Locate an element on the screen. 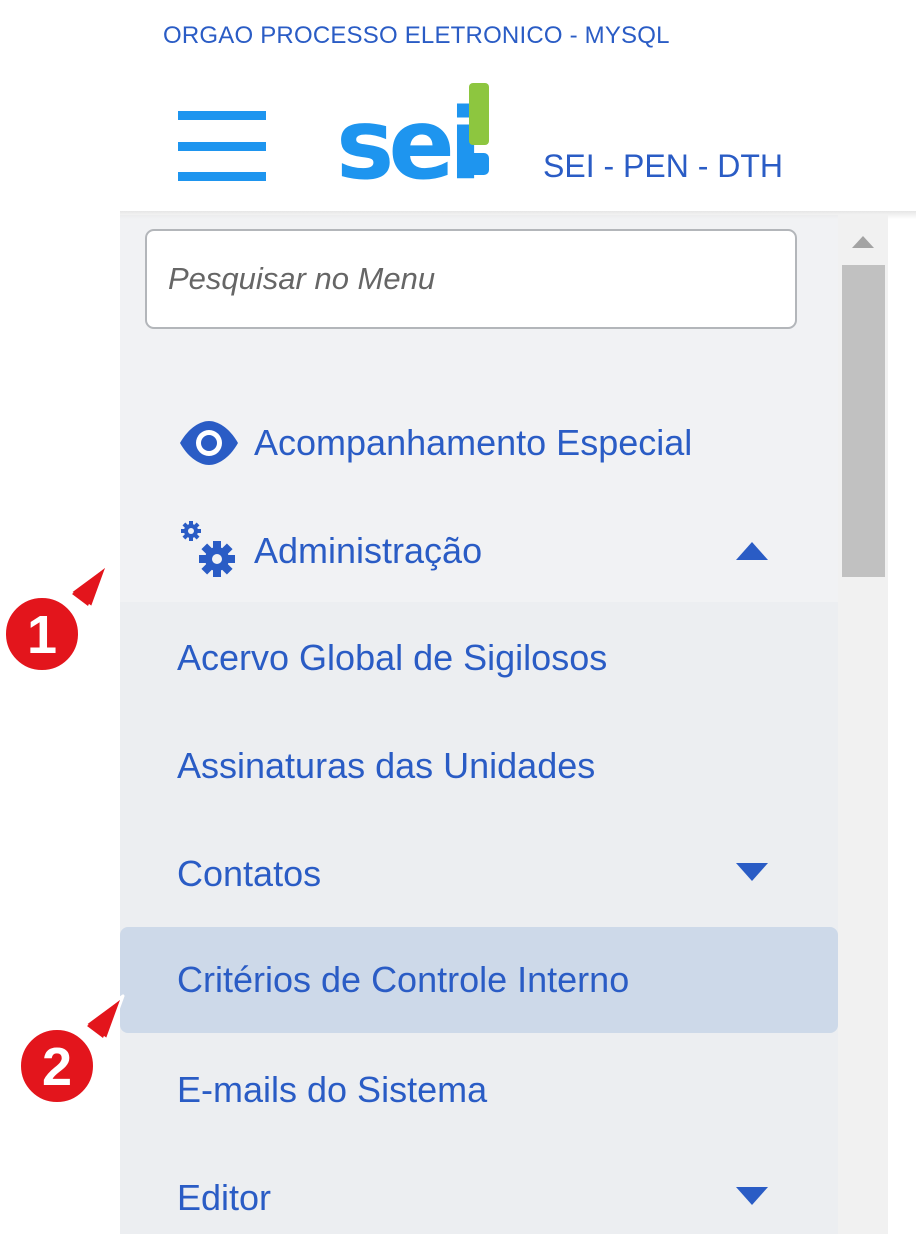 This screenshot has height=1234, width=916. menu-item-administracao: Administração is located at coordinates (330, 551).